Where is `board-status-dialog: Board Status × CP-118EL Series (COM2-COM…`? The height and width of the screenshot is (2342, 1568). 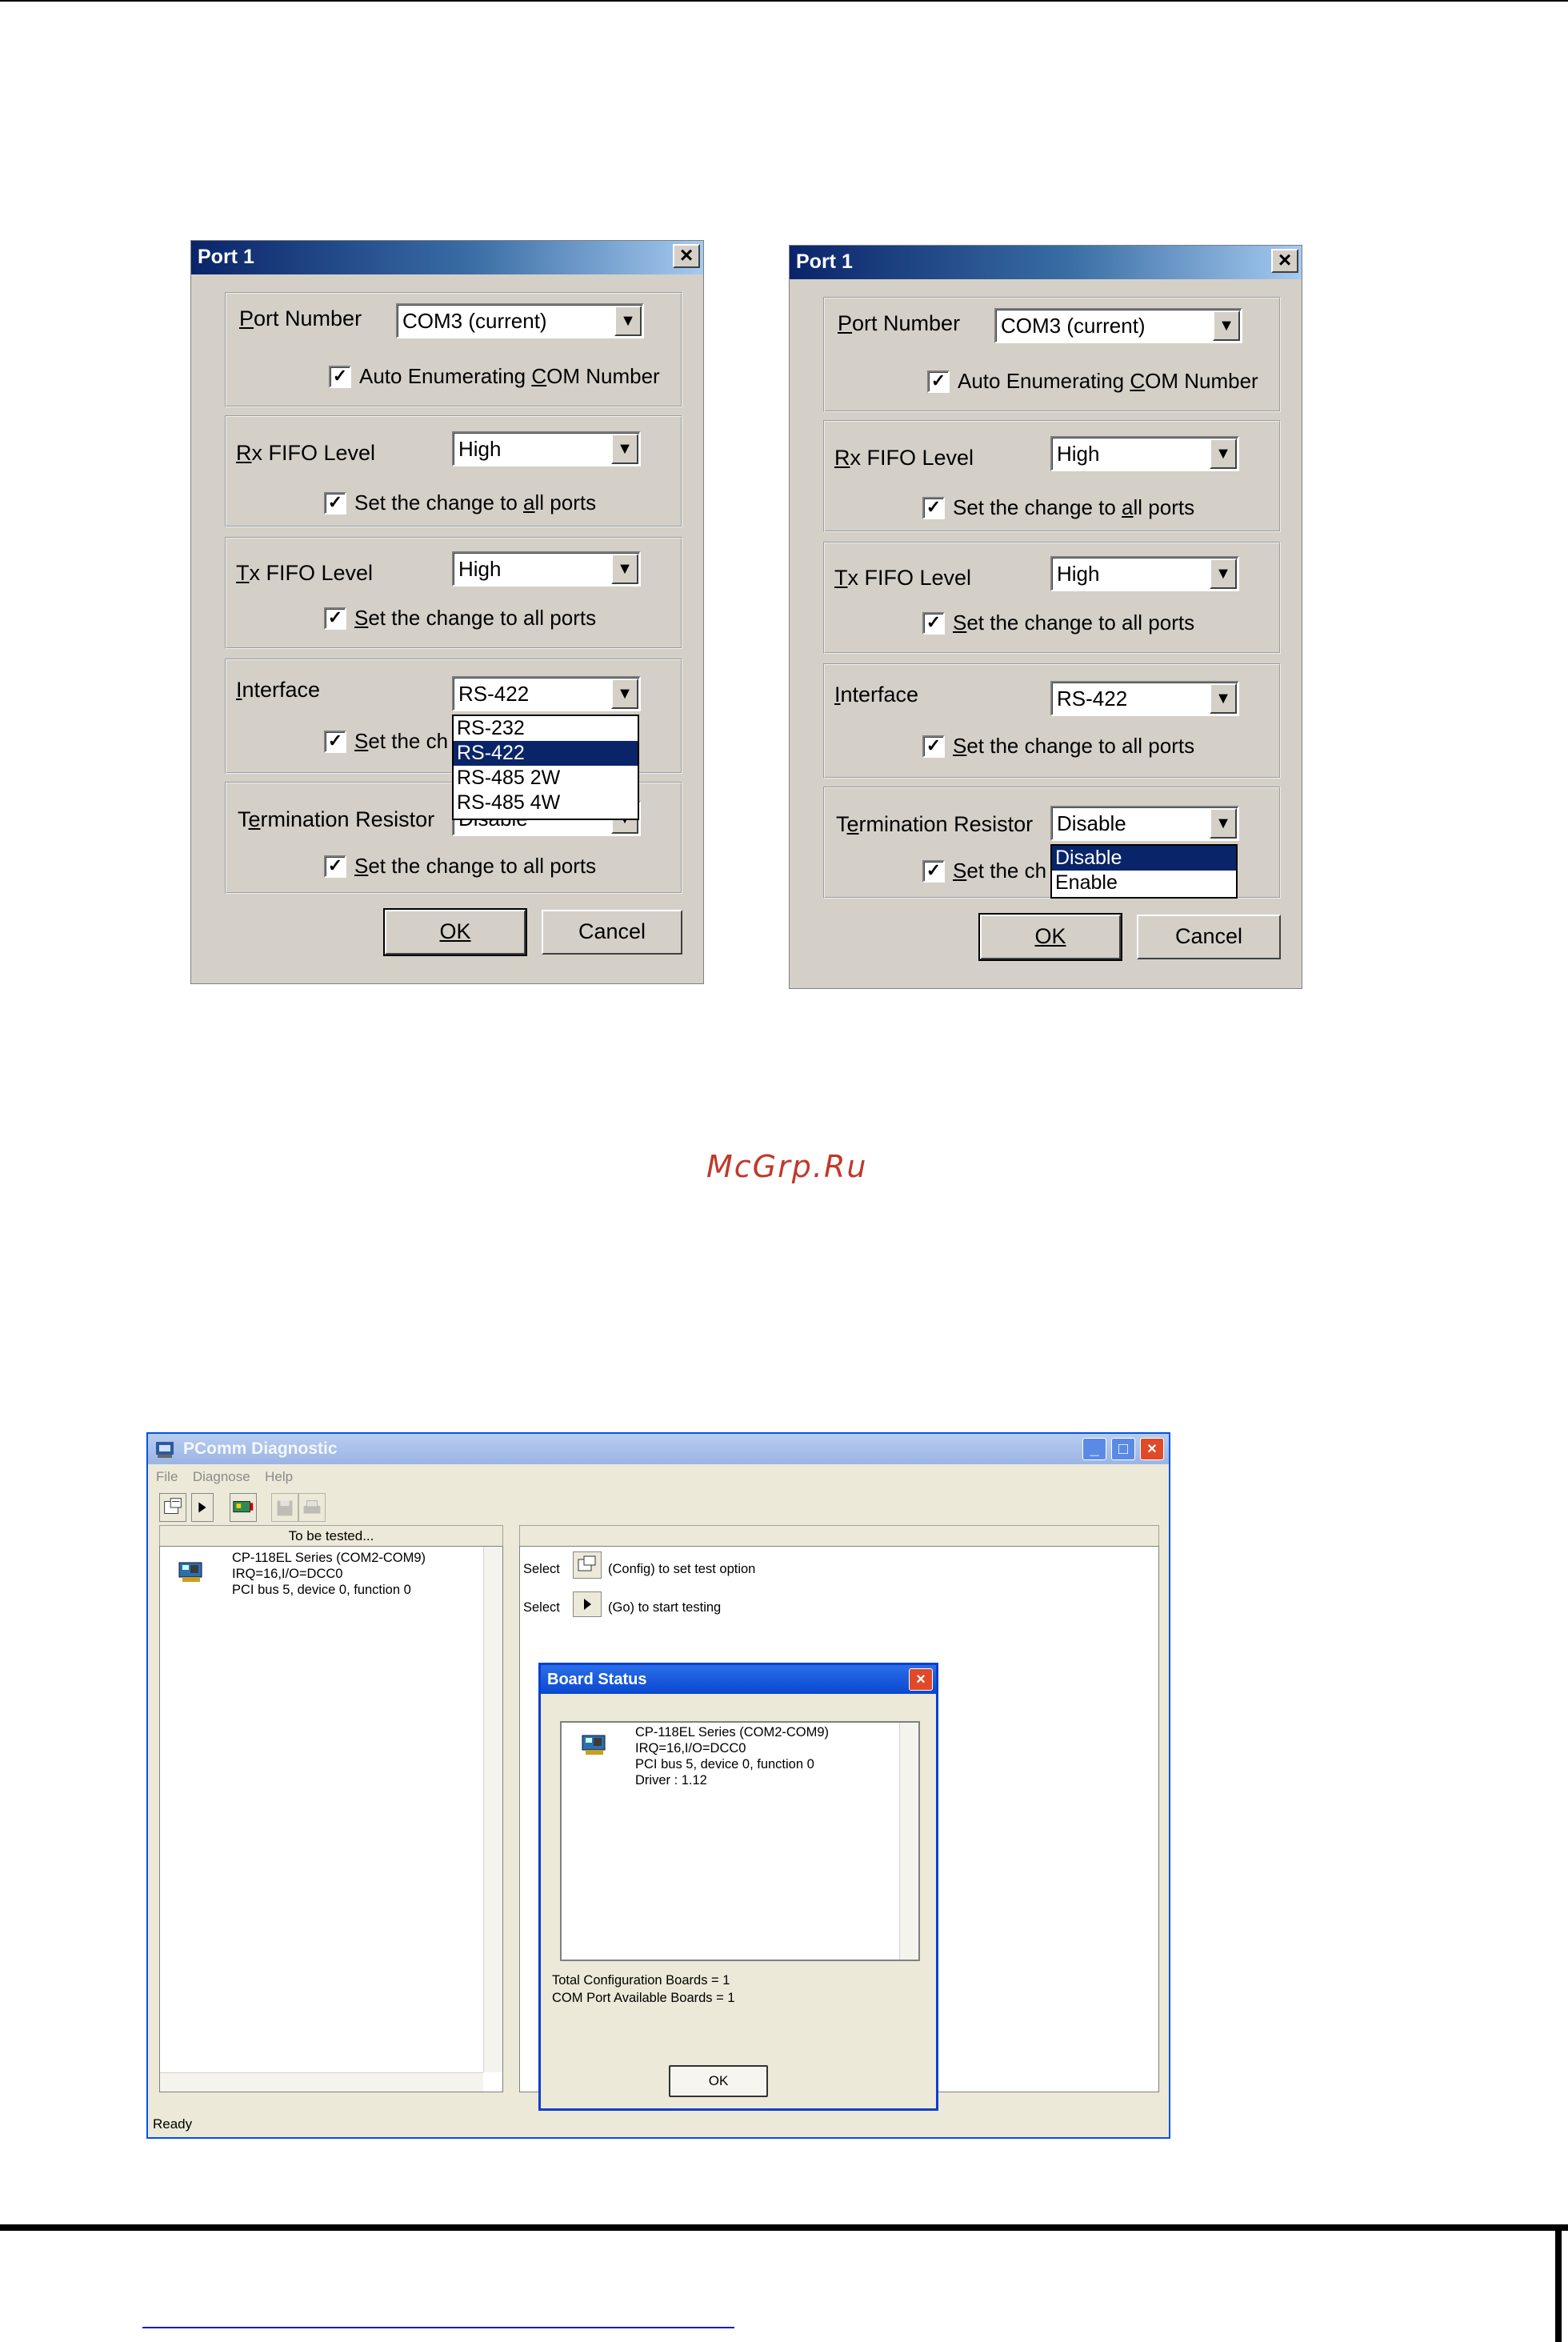
board-status-dialog: Board Status × CP-118EL Series (COM2-COM… is located at coordinates (738, 1887).